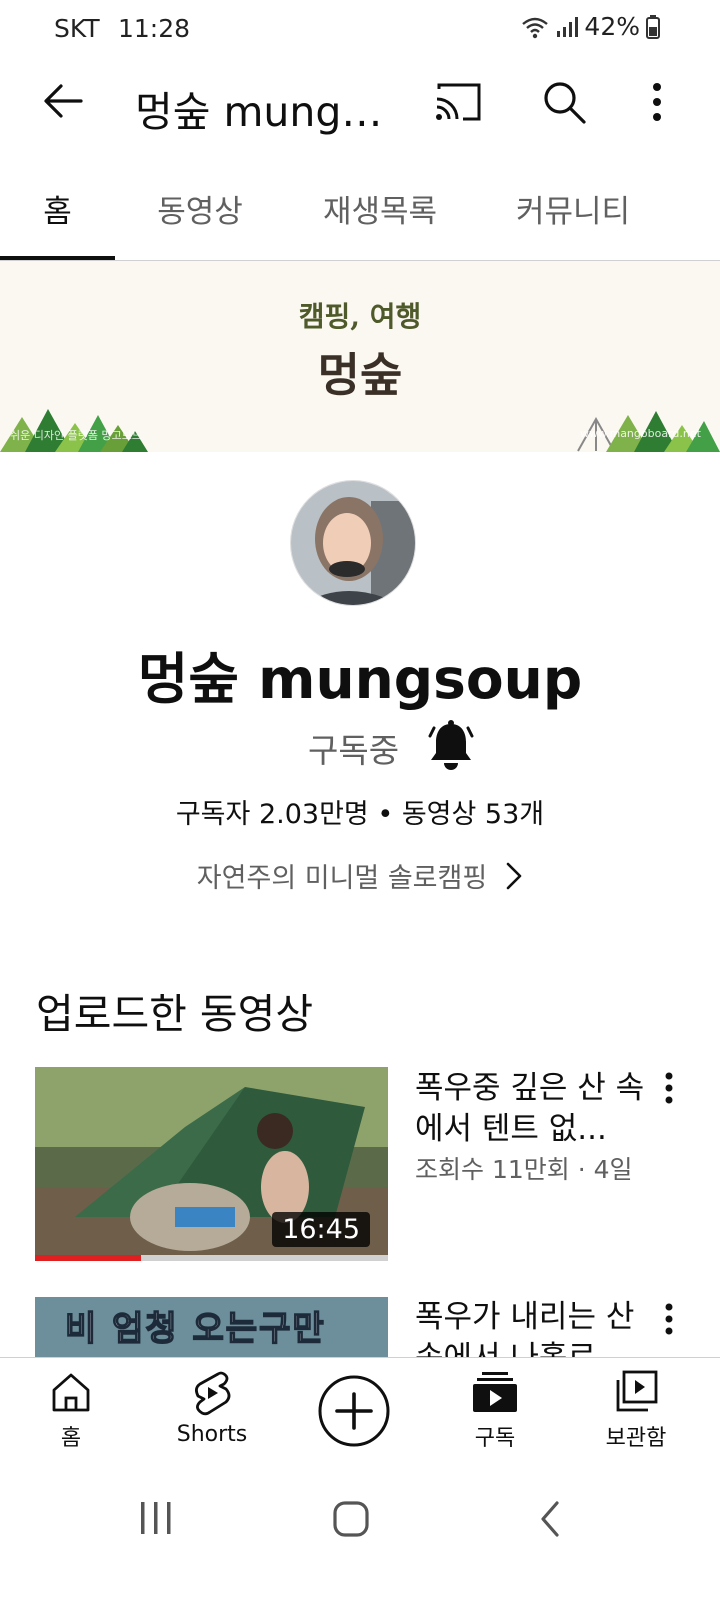 The width and height of the screenshot is (720, 1600). I want to click on tab-community: 커뮤니티, so click(573, 208).